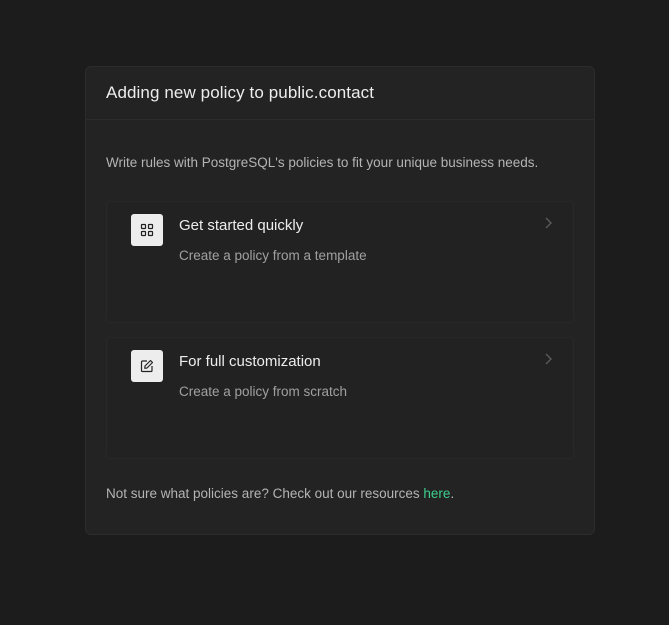 The image size is (669, 625). I want to click on option-title: For full customization, so click(250, 361).